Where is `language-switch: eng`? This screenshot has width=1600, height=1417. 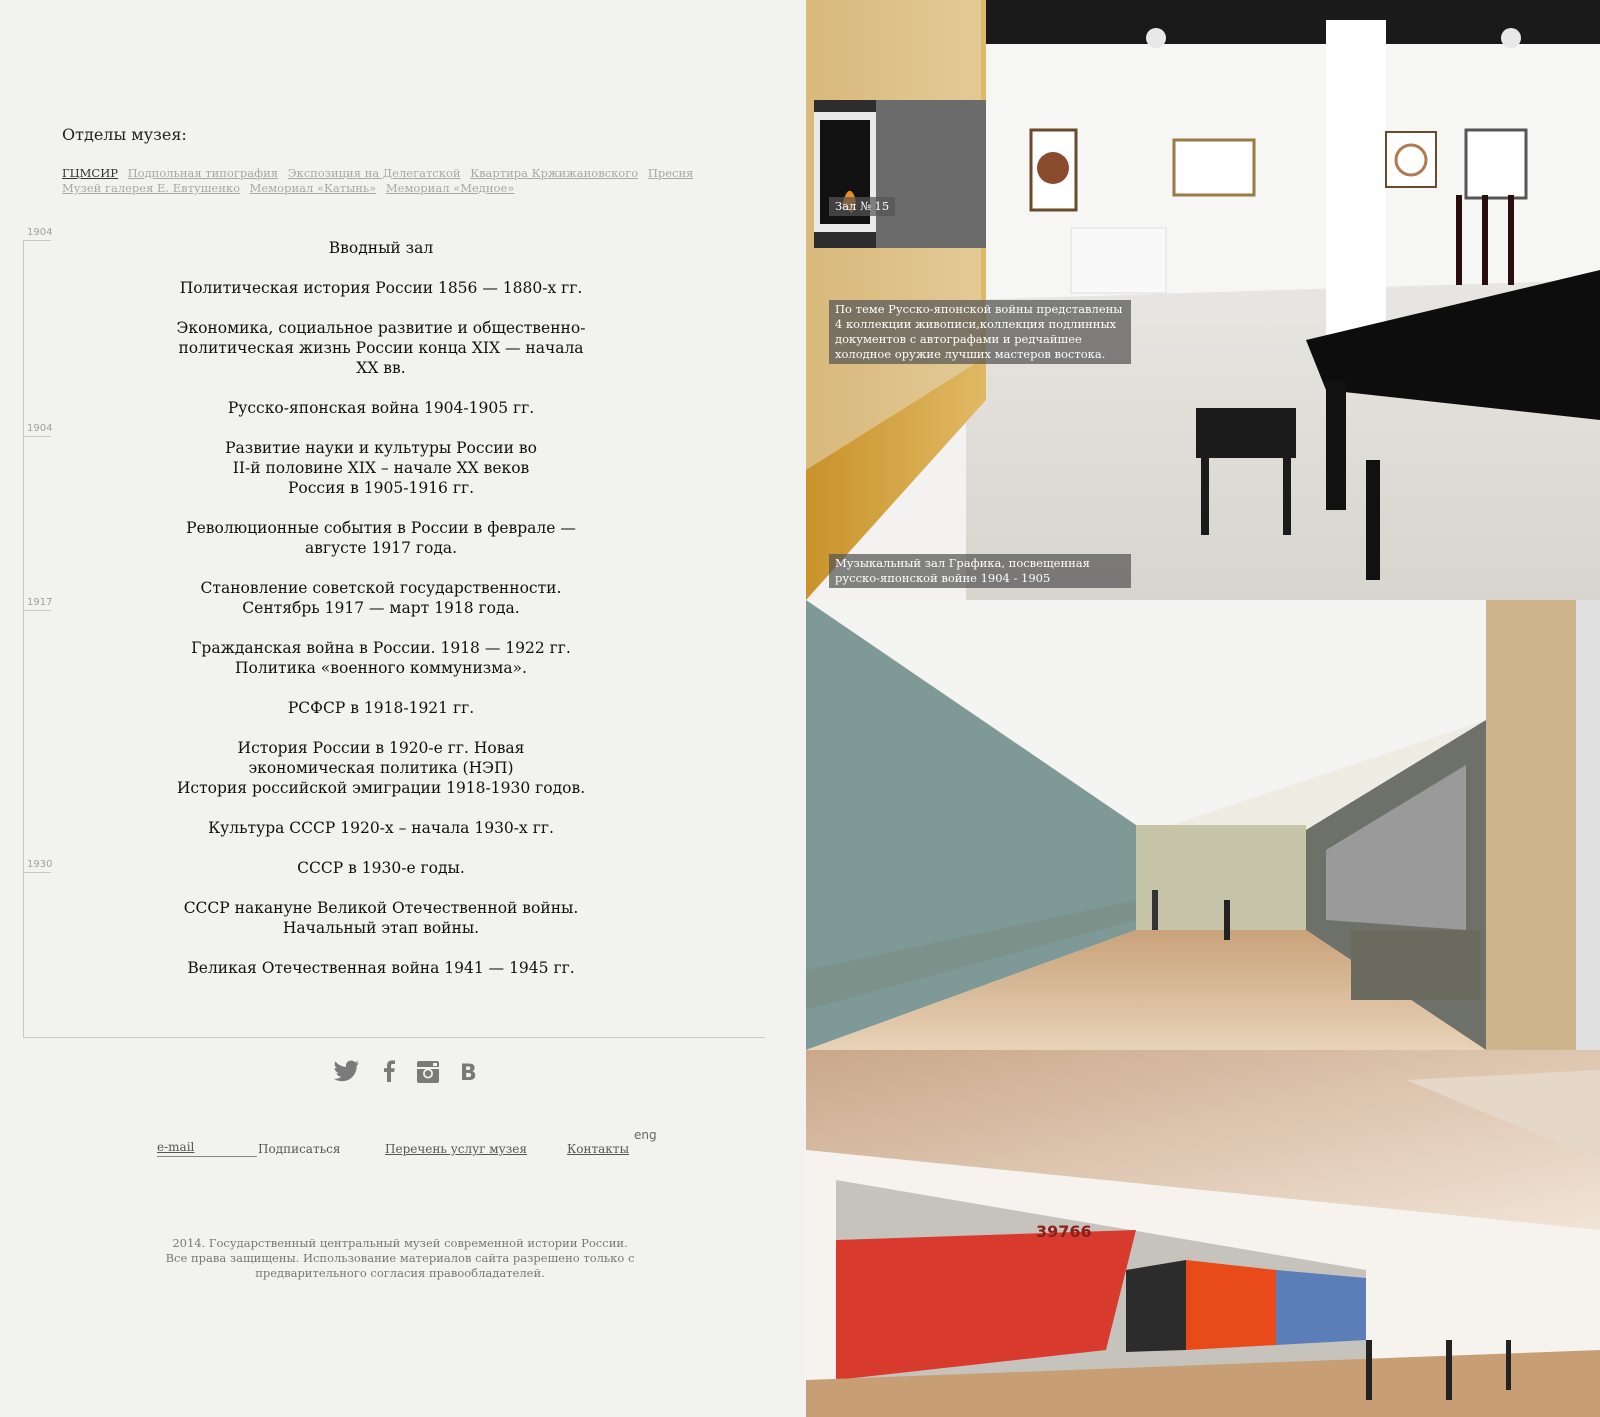
language-switch: eng is located at coordinates (645, 1135).